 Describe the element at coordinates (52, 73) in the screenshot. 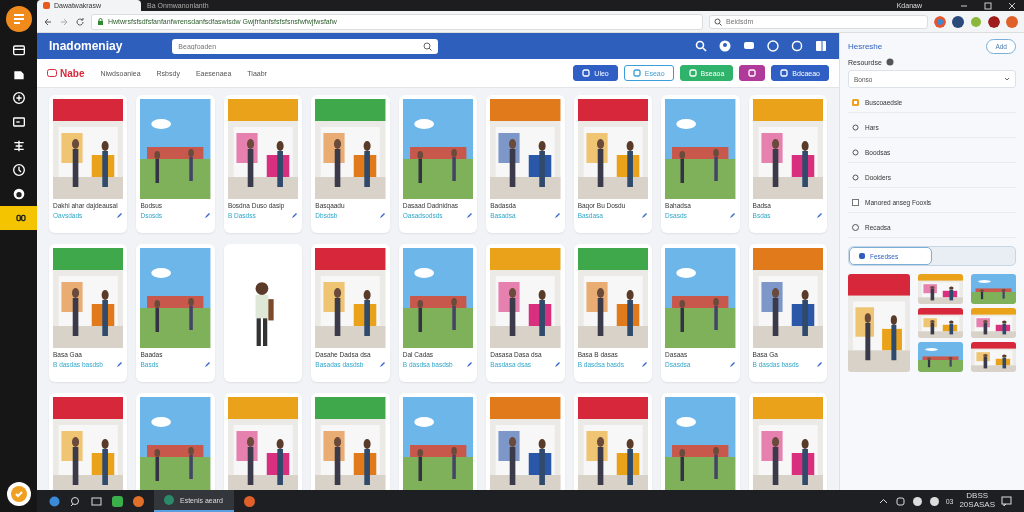

I see `logo-icon` at that location.